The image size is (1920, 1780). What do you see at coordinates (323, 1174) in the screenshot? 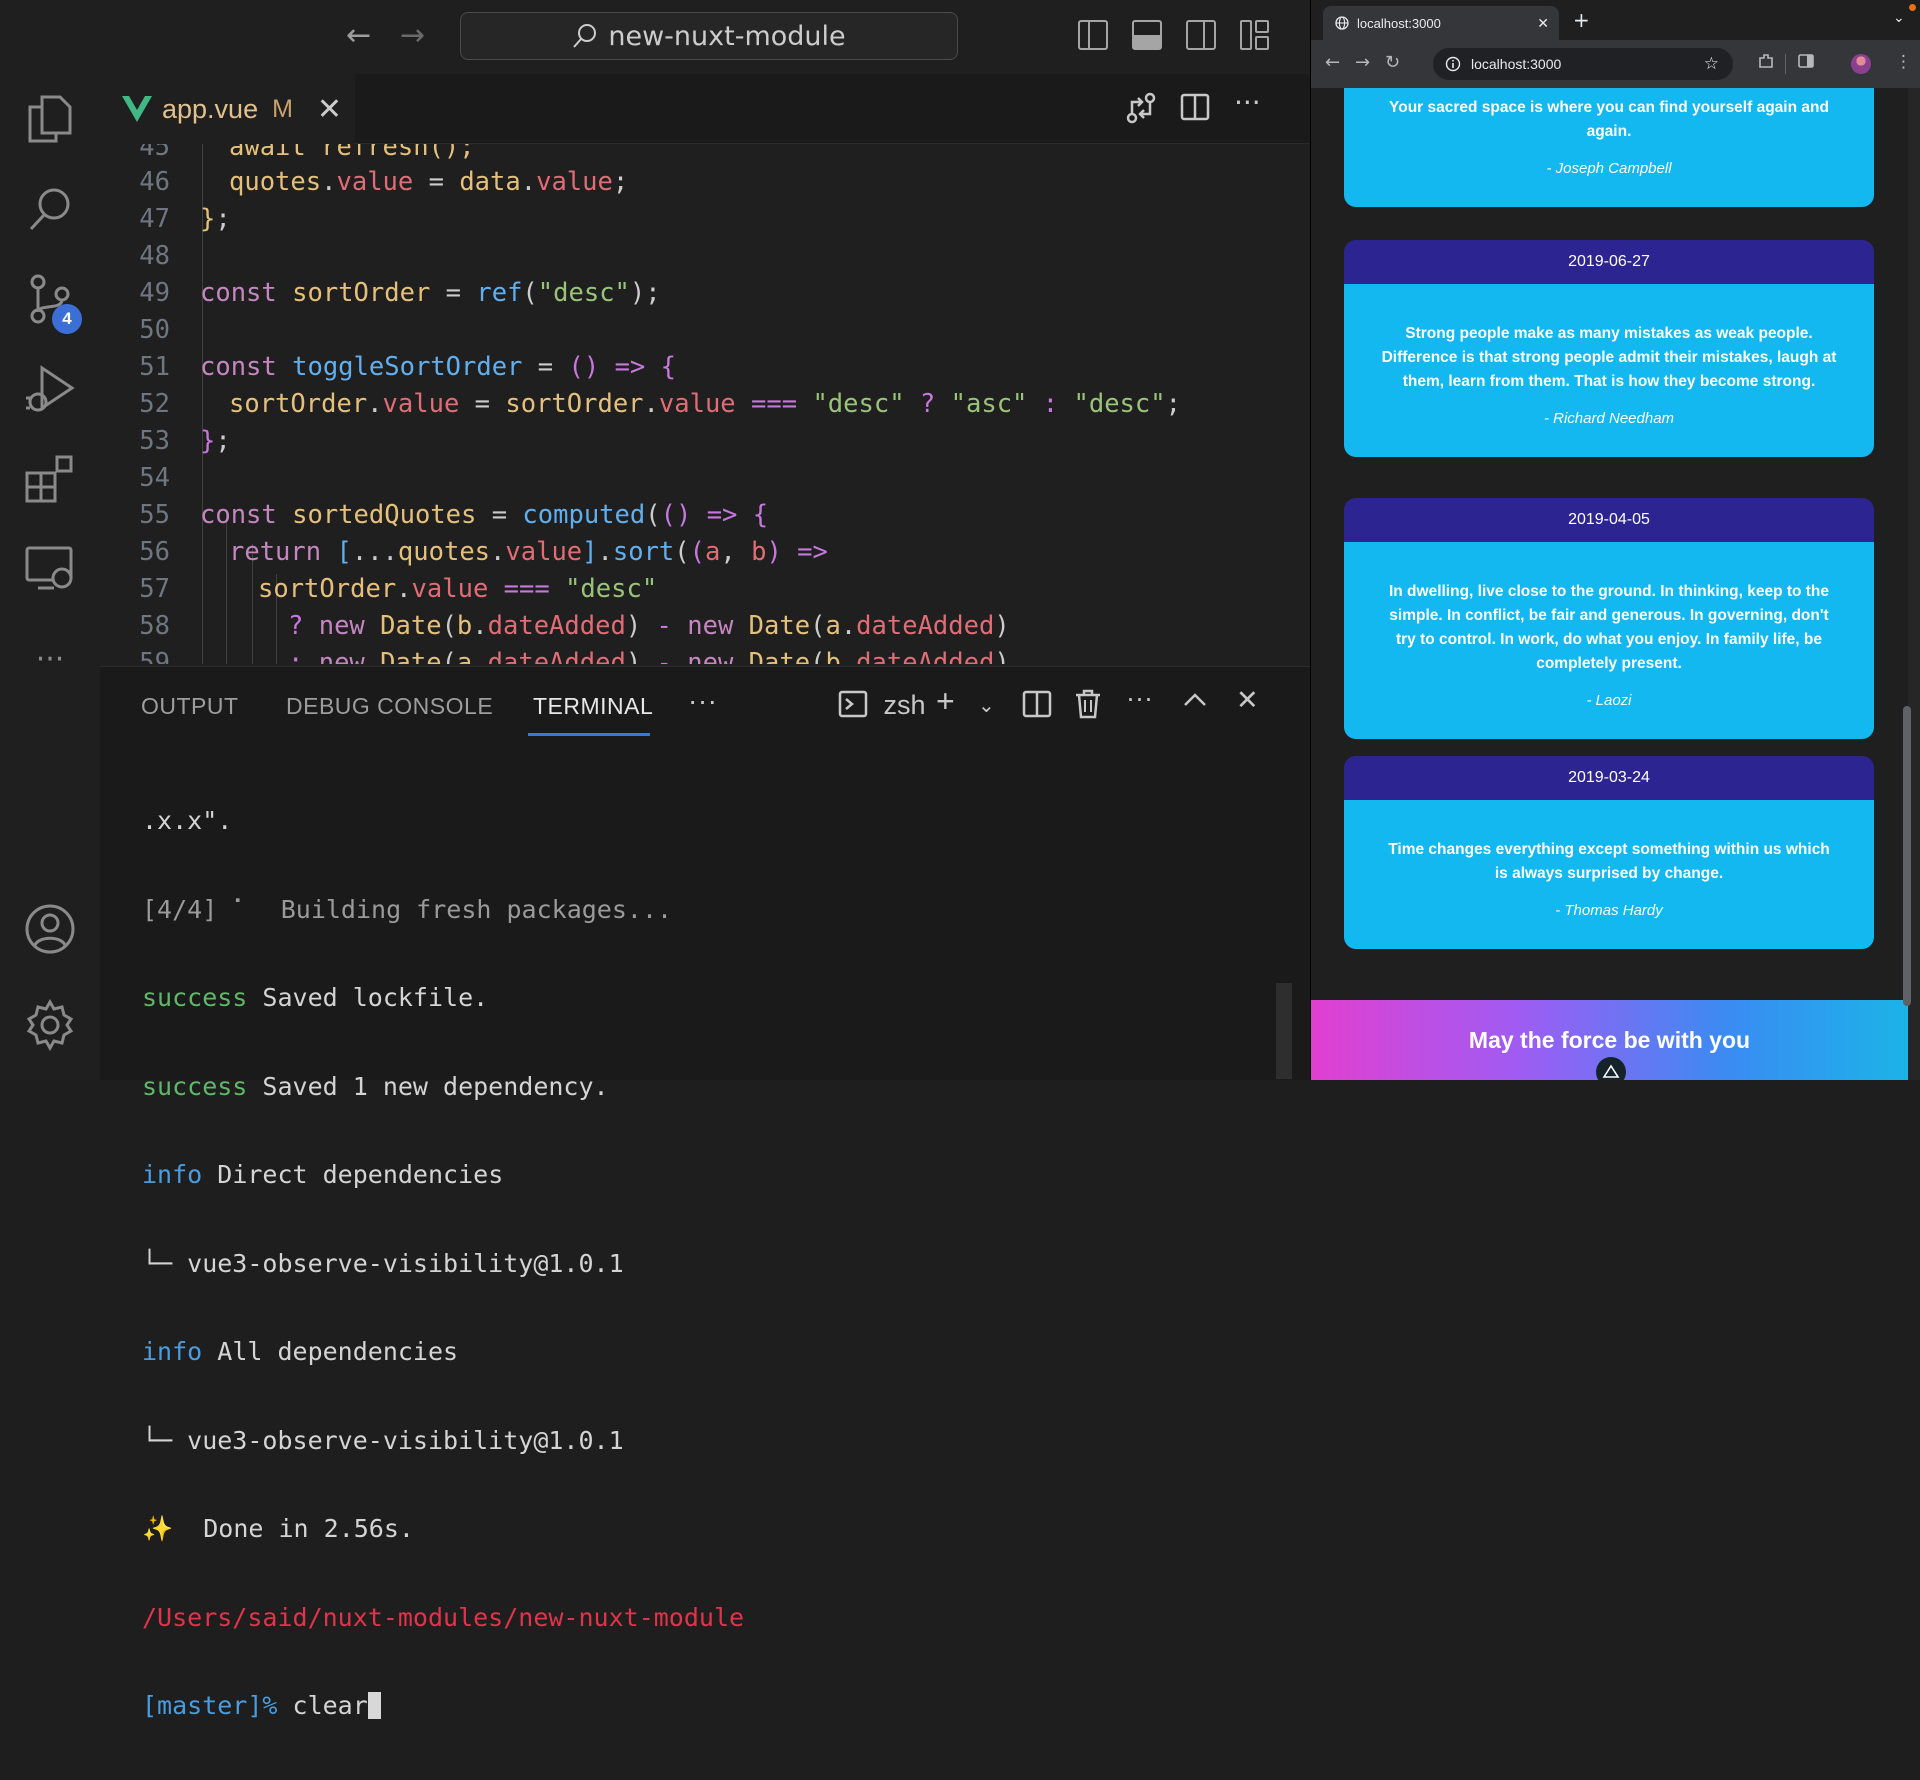
I see `terminal-line: info Direct dependencies` at bounding box center [323, 1174].